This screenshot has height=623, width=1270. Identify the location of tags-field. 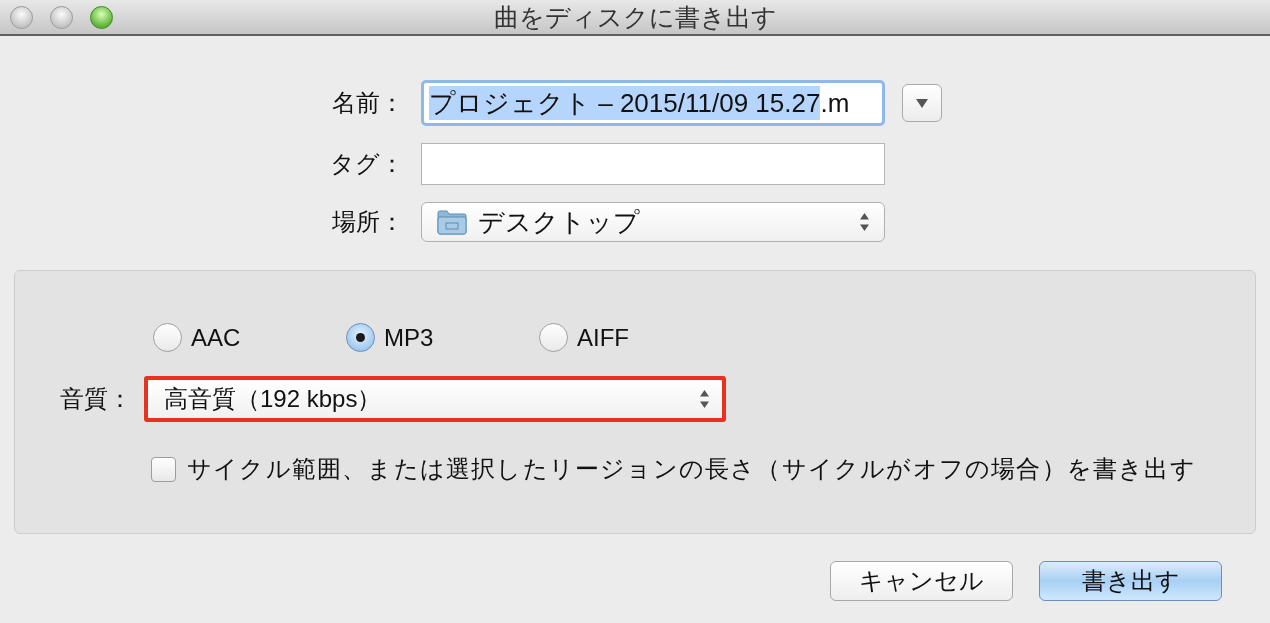
(653, 164).